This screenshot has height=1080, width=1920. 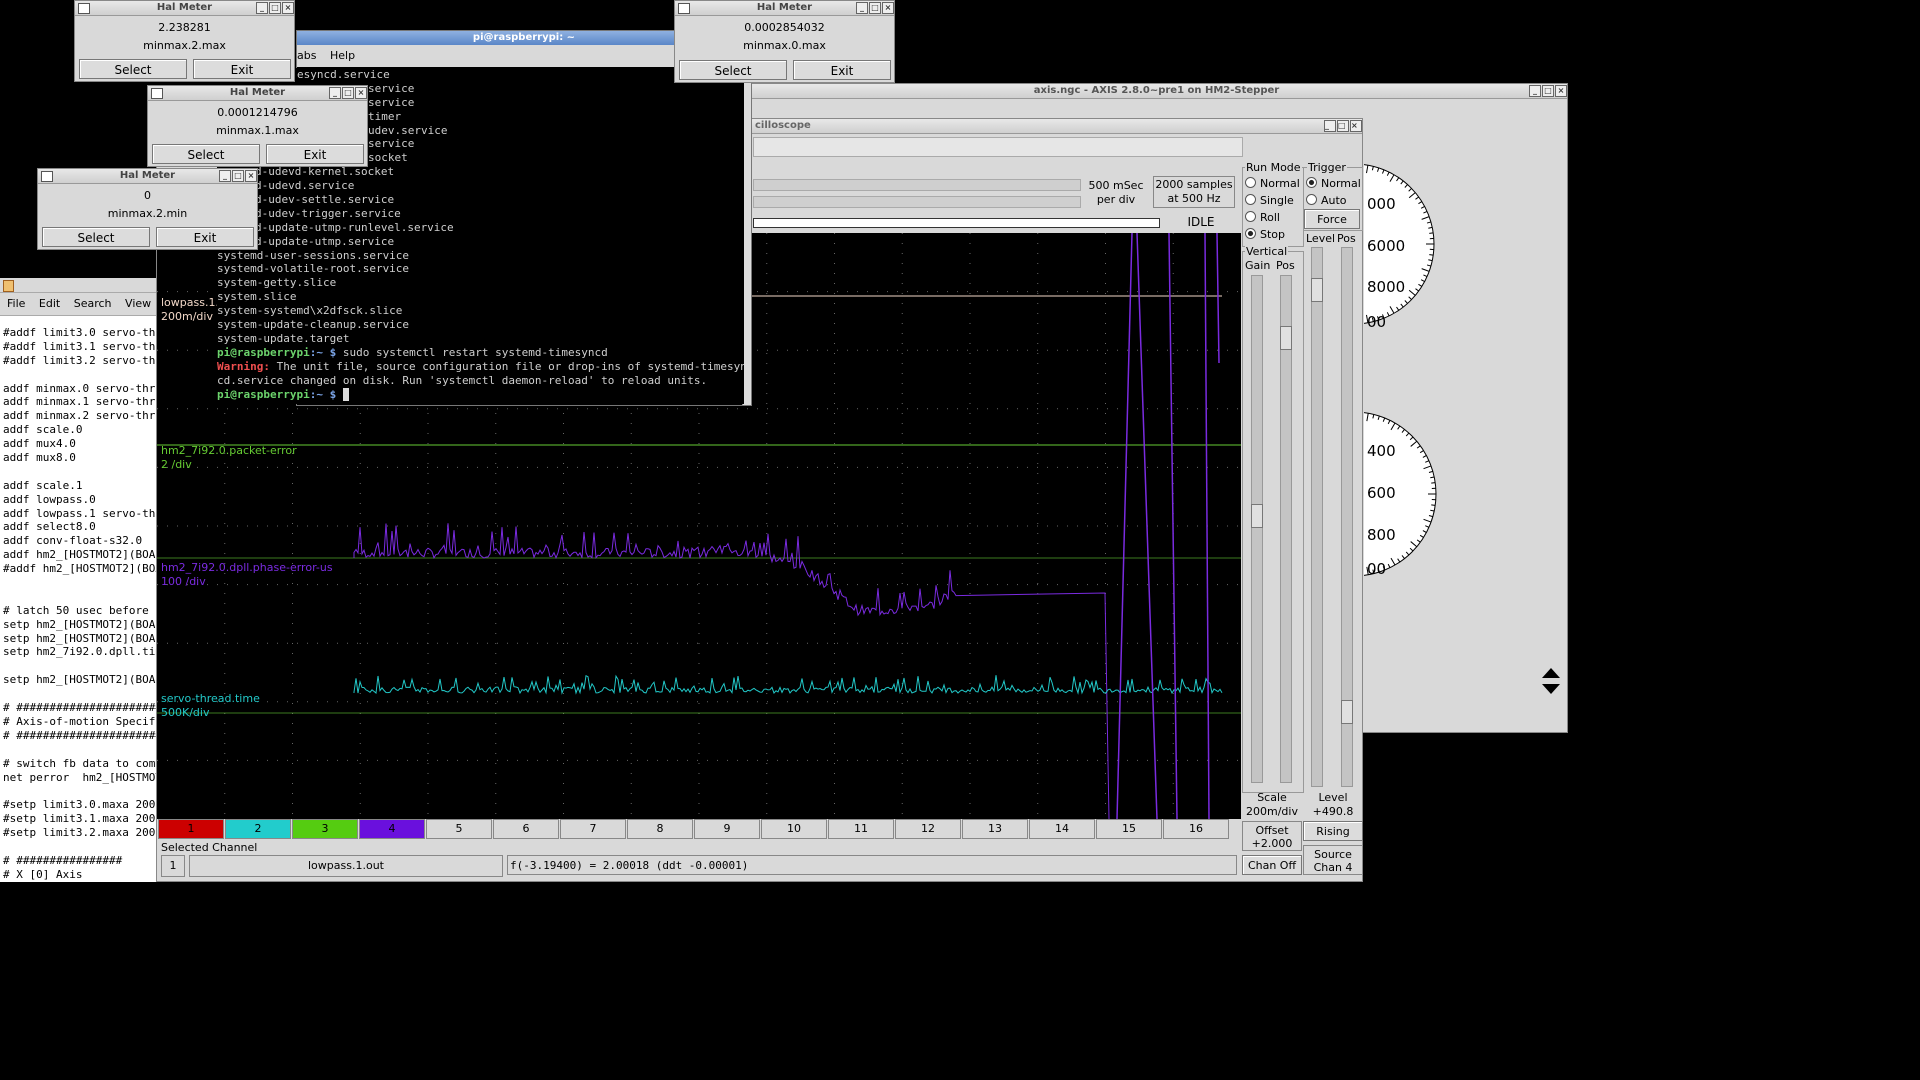 What do you see at coordinates (1333, 860) in the screenshot?
I see `source-button: Source Chan 4` at bounding box center [1333, 860].